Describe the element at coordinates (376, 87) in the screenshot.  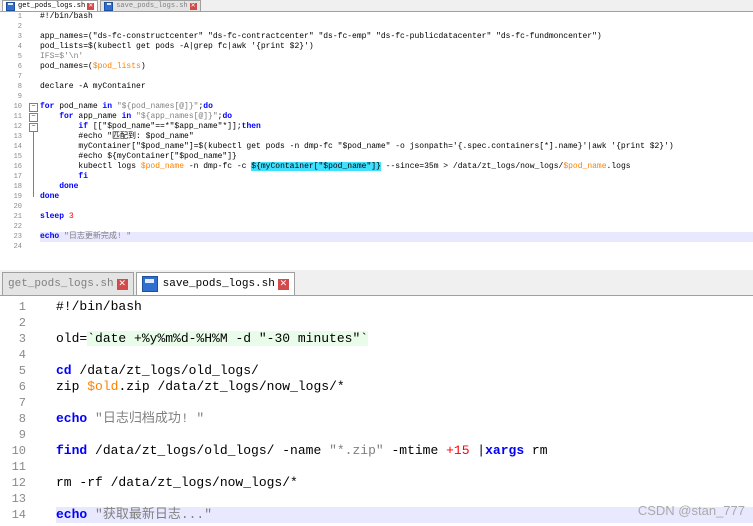
I see `code-line: 8 declare -A myContainer` at that location.